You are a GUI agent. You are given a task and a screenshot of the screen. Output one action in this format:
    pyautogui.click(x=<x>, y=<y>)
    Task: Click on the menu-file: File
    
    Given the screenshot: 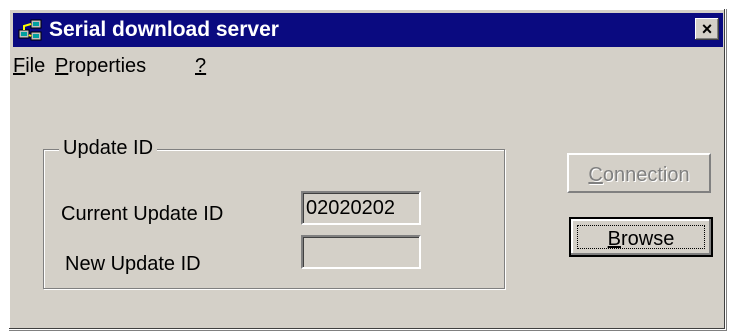 What is the action you would take?
    pyautogui.click(x=29, y=66)
    